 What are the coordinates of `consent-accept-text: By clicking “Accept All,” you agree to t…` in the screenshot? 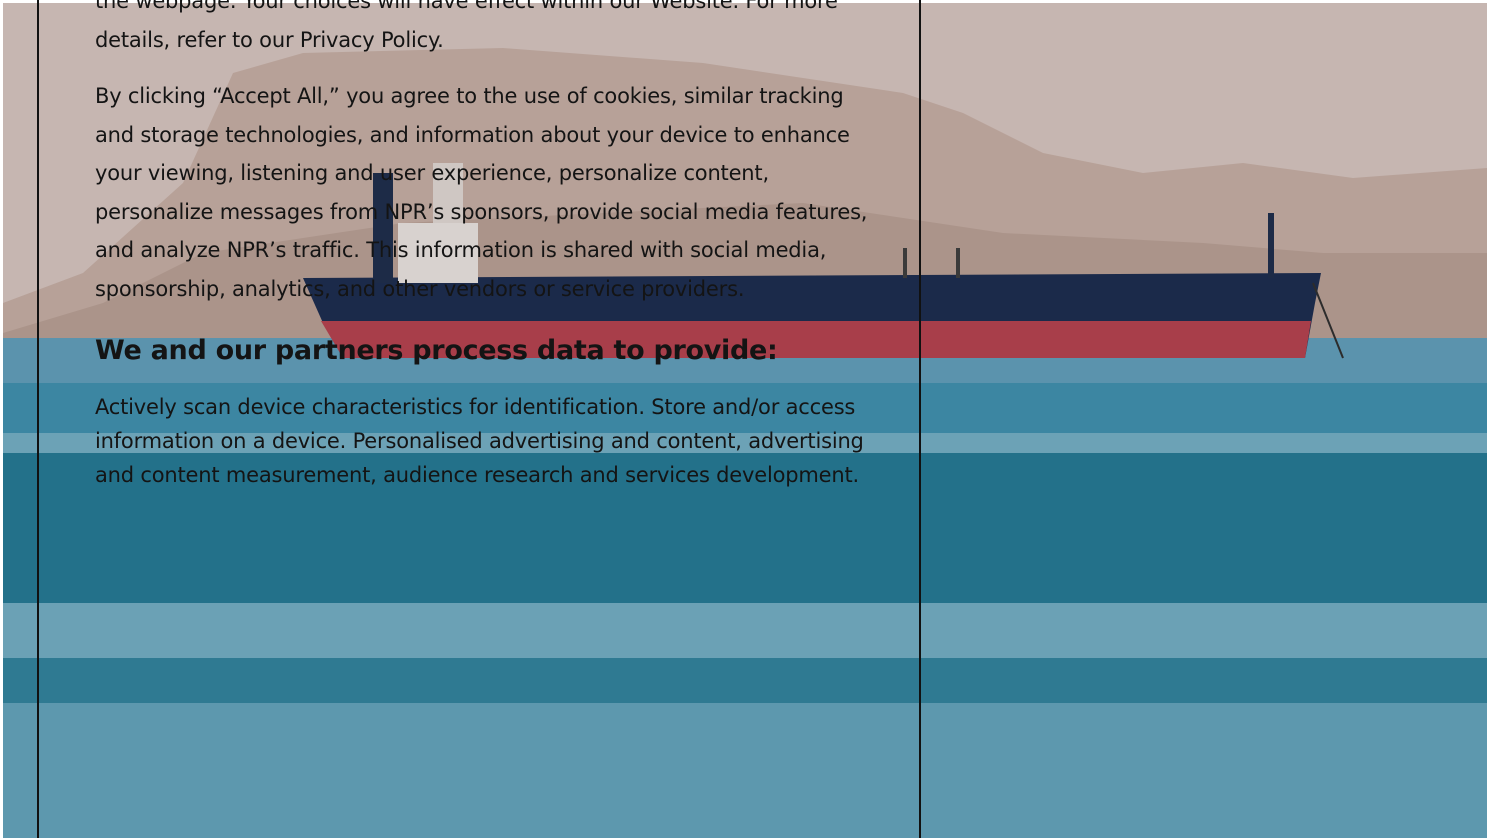 It's located at (481, 192).